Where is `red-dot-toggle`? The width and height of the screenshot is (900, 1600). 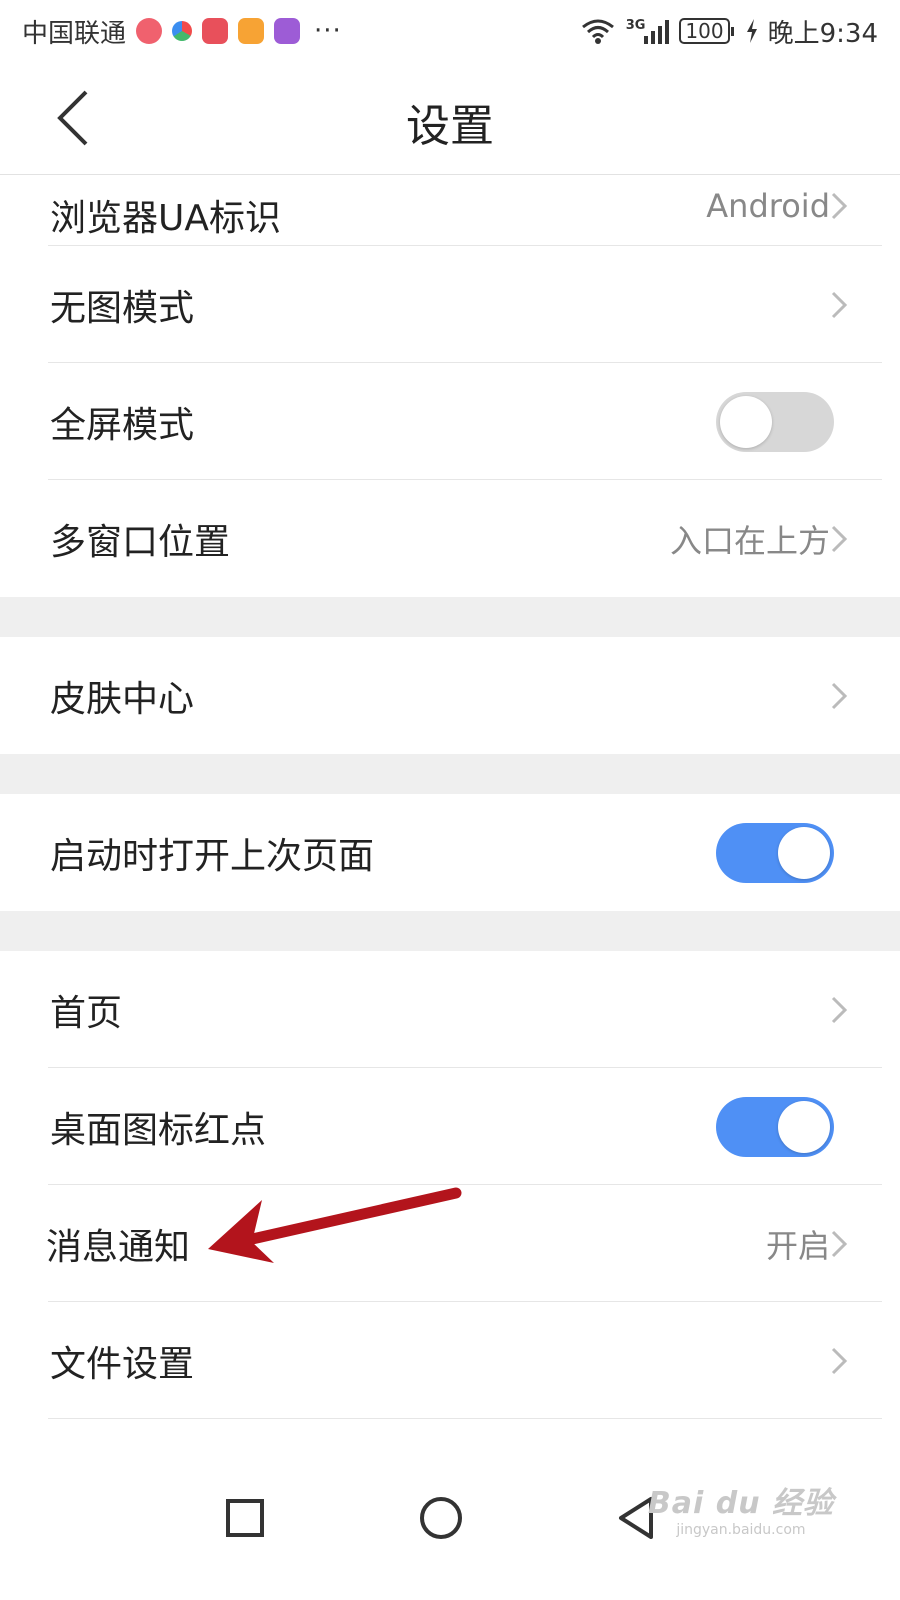
red-dot-toggle is located at coordinates (775, 1126).